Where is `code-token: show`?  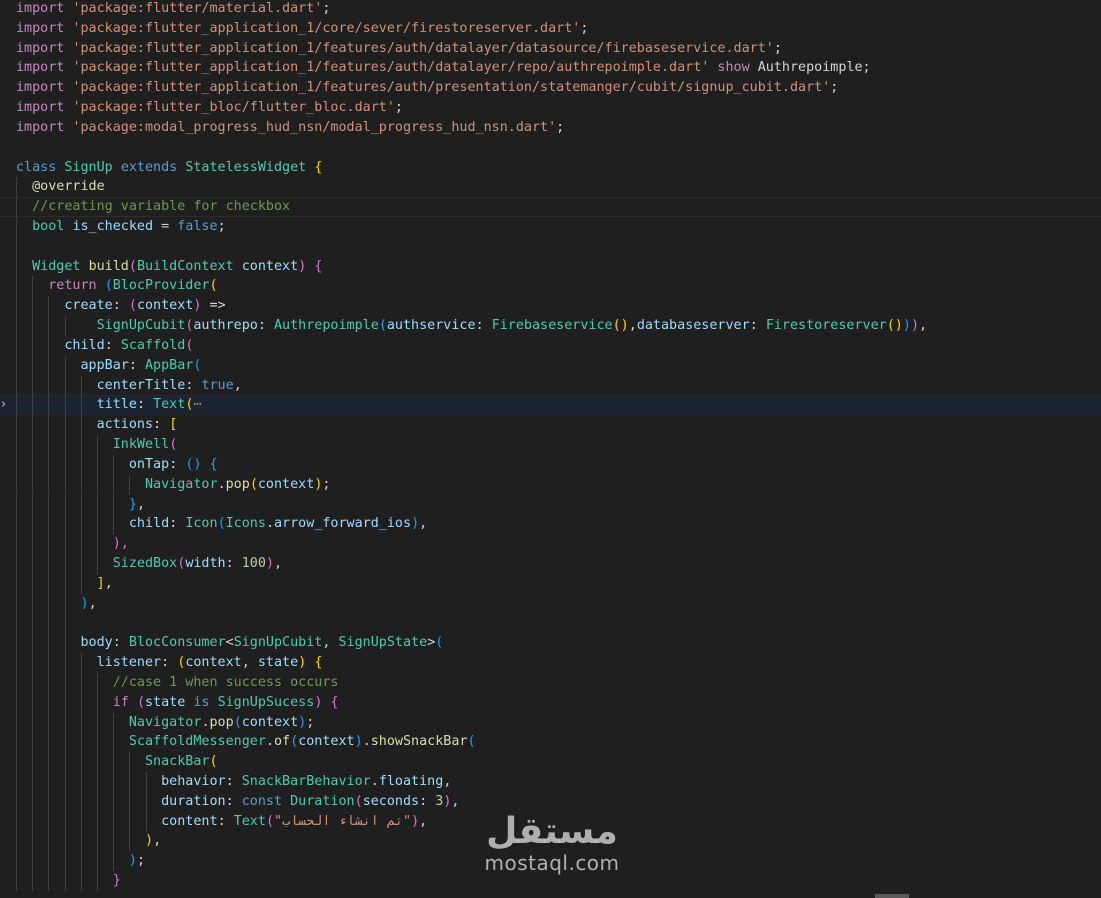 code-token: show is located at coordinates (733, 68).